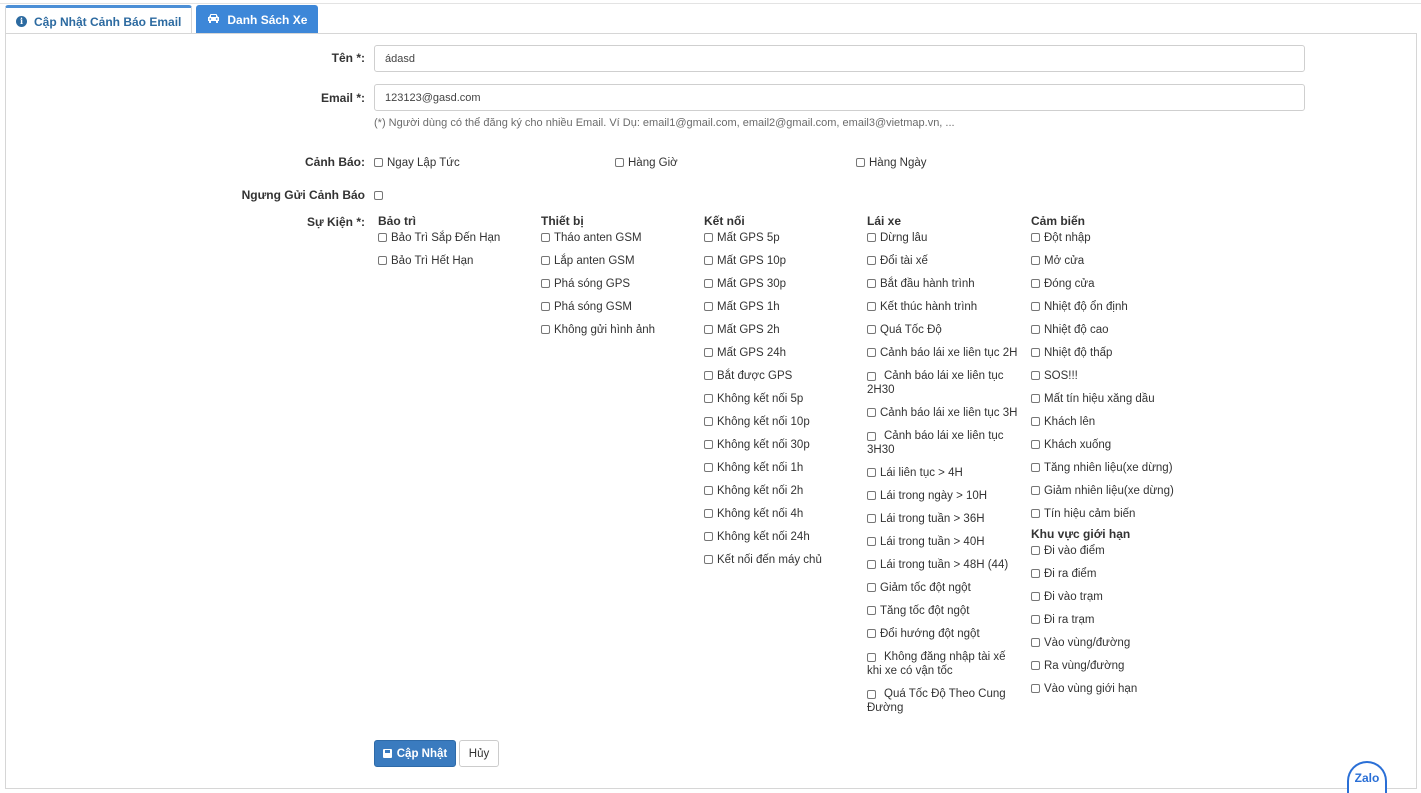 The height and width of the screenshot is (793, 1421). I want to click on event-option: Lái trong tuần > 40H, so click(944, 542).